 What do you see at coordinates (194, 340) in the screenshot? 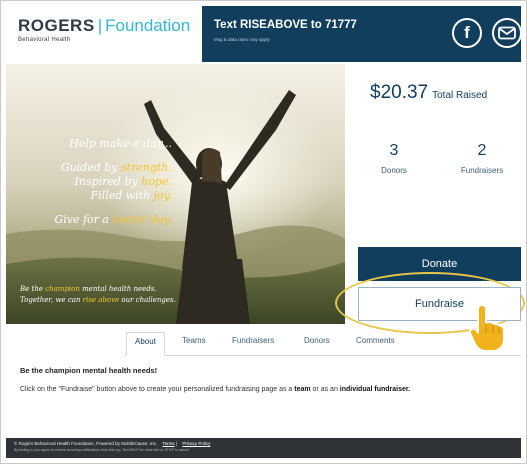
I see `tab-teams: Teams` at bounding box center [194, 340].